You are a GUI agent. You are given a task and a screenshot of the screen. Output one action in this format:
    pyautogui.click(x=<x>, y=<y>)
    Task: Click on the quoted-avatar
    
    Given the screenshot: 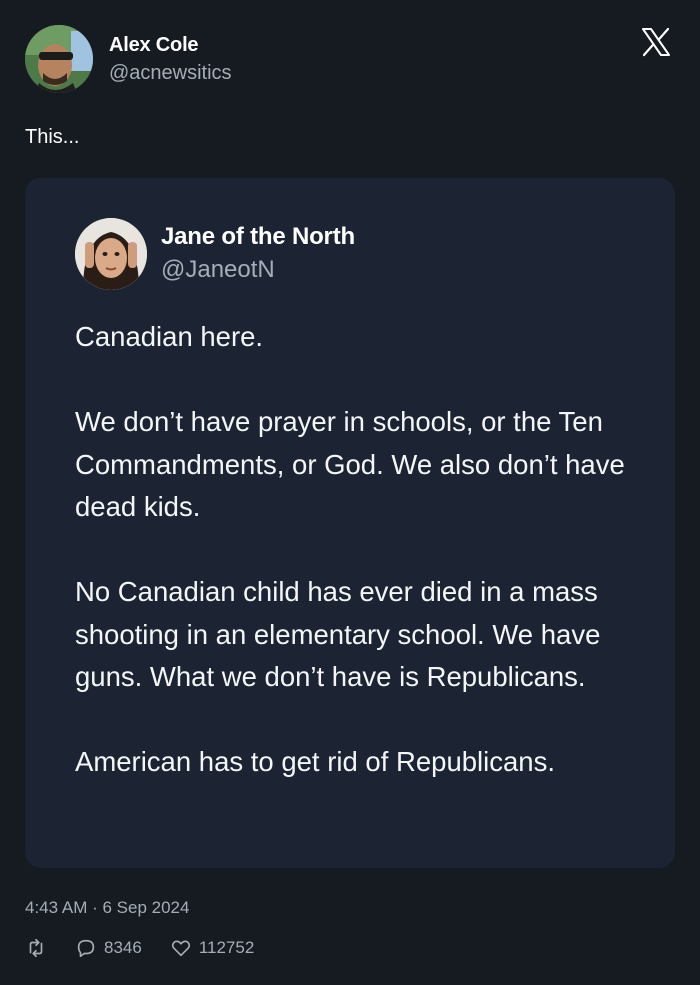 What is the action you would take?
    pyautogui.click(x=111, y=254)
    